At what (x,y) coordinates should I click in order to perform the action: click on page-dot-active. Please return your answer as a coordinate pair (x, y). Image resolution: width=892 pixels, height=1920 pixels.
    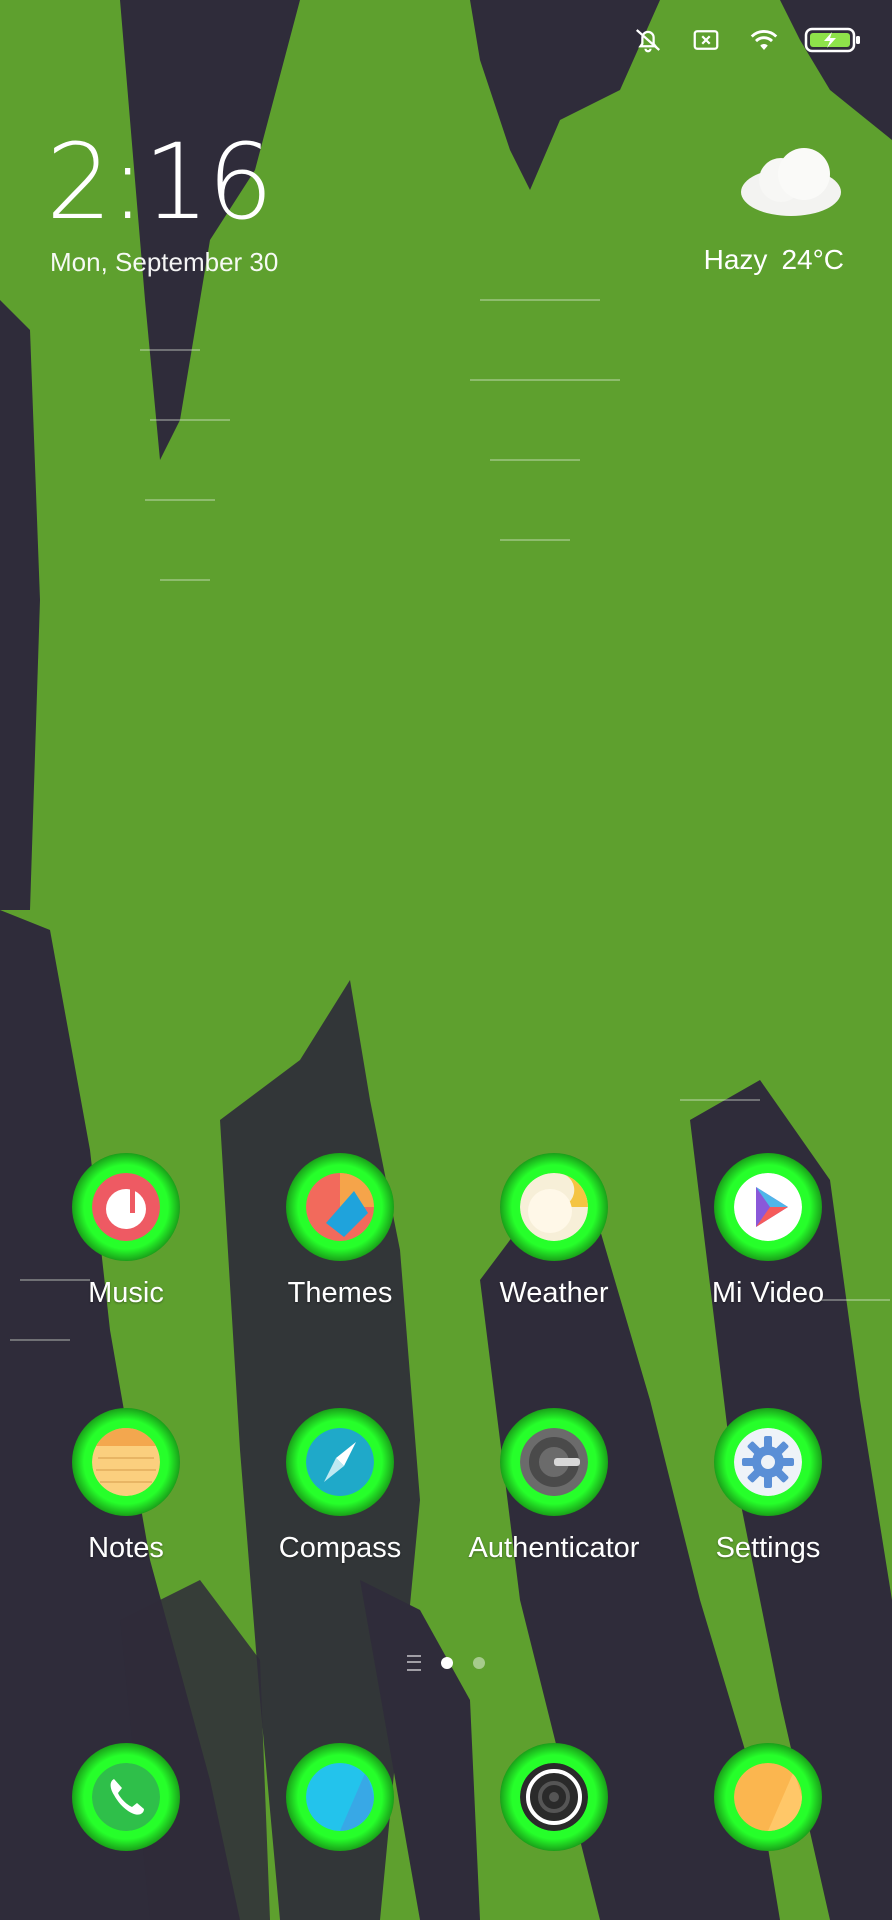
    Looking at the image, I should click on (447, 1663).